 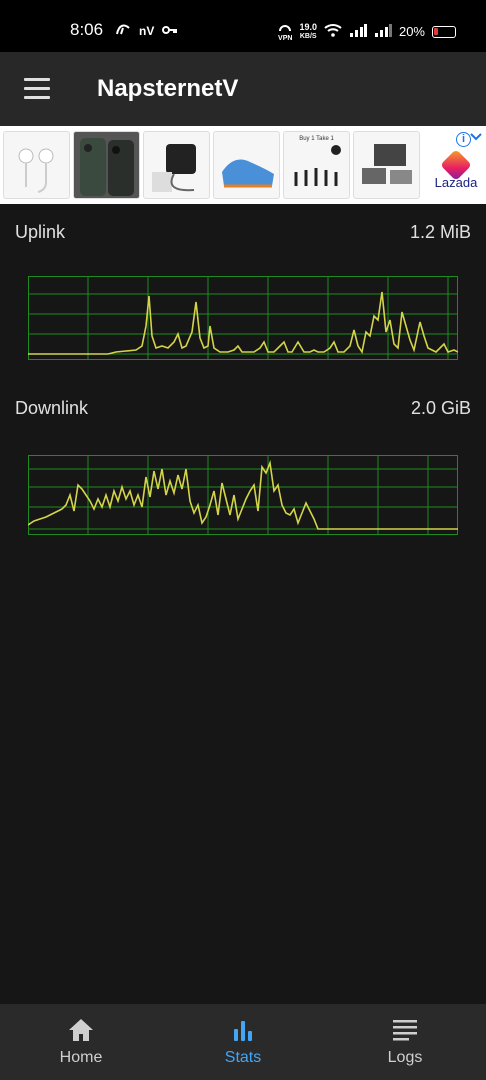 I want to click on logs-icon, so click(x=405, y=1030).